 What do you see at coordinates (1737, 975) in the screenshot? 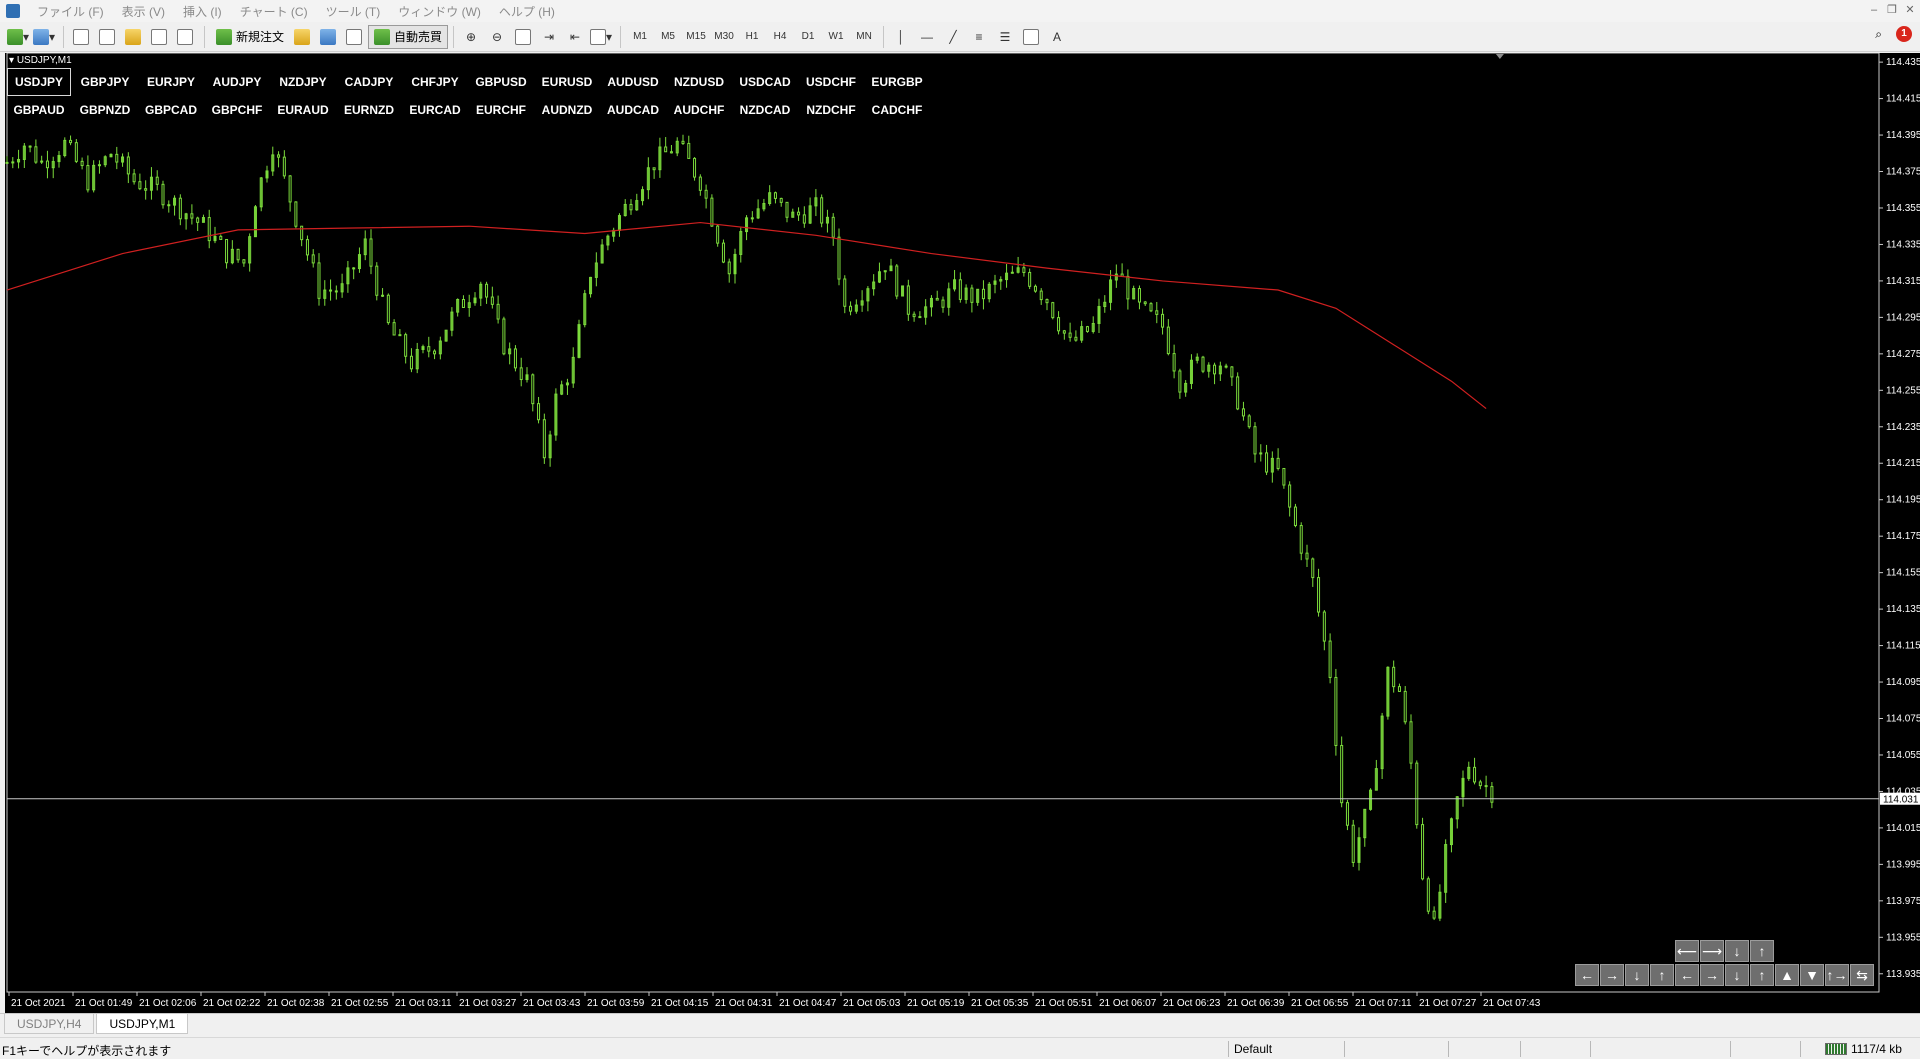
I see `nav-arrow-bottom-6: ↓` at bounding box center [1737, 975].